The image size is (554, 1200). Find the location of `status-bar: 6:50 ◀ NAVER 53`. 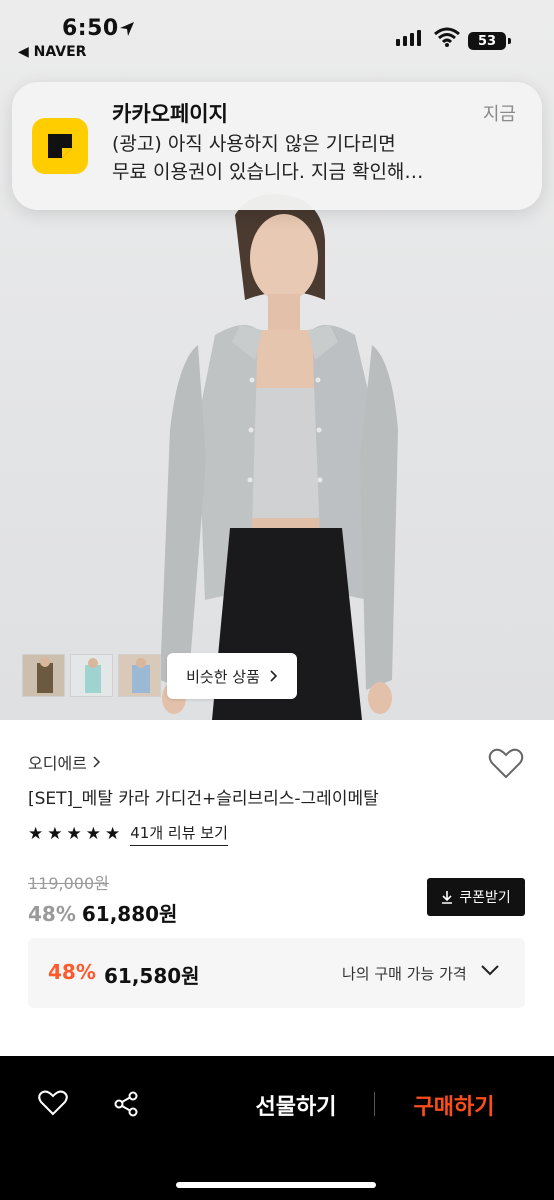

status-bar: 6:50 ◀ NAVER 53 is located at coordinates (277, 35).